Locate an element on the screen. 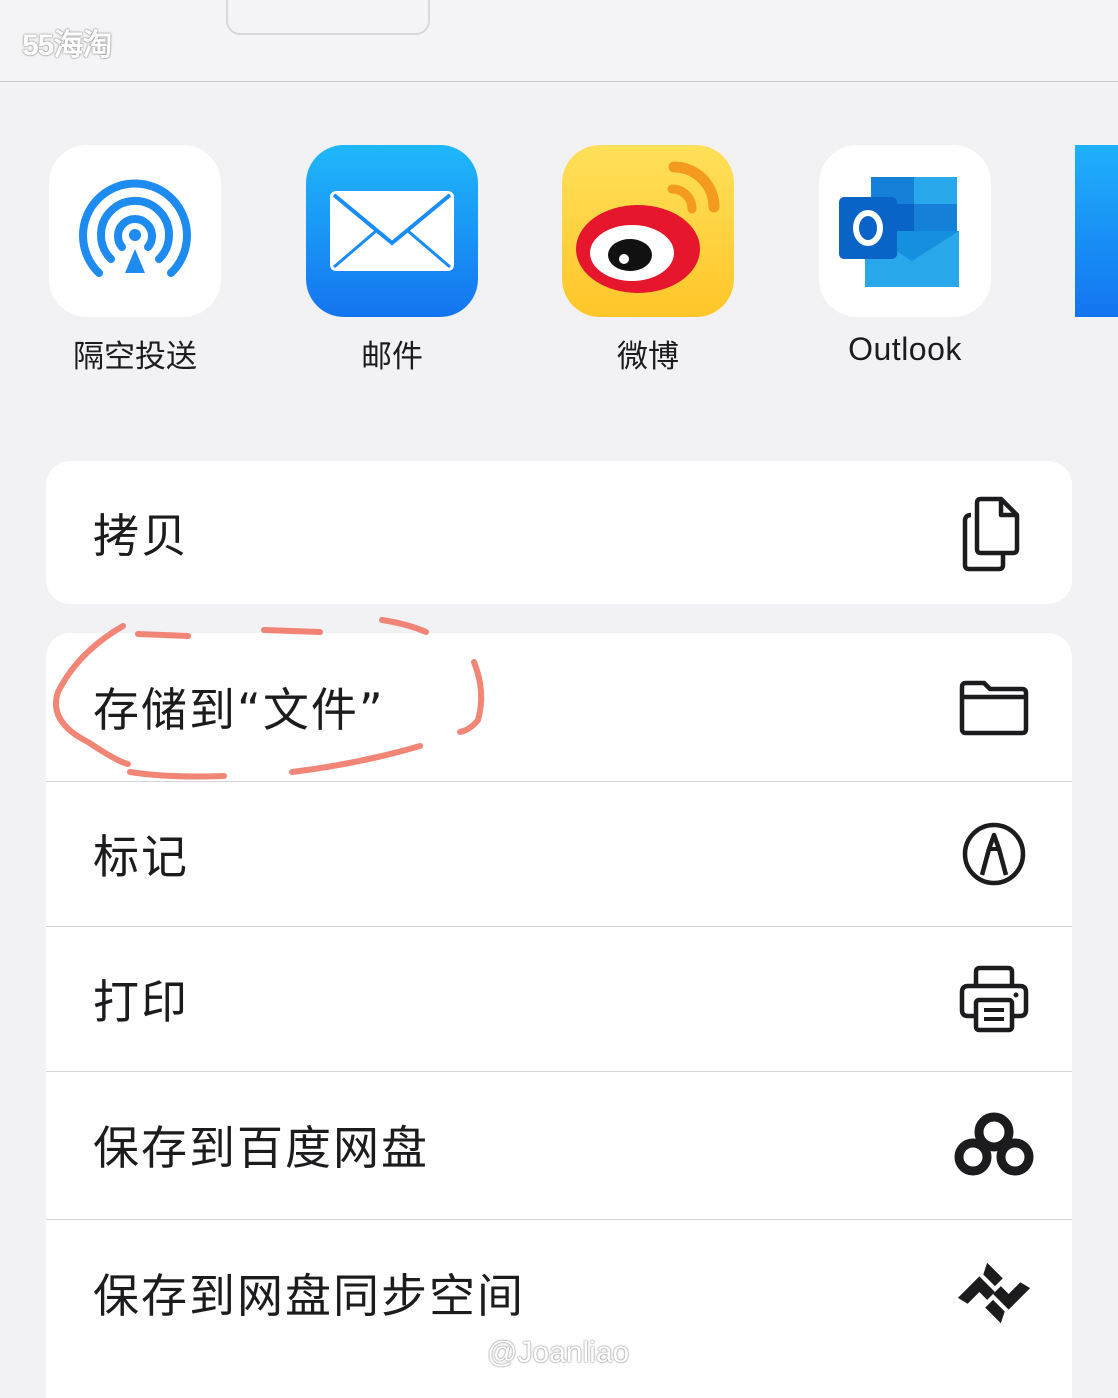 The image size is (1118, 1398). airdrop-icon is located at coordinates (135, 231).